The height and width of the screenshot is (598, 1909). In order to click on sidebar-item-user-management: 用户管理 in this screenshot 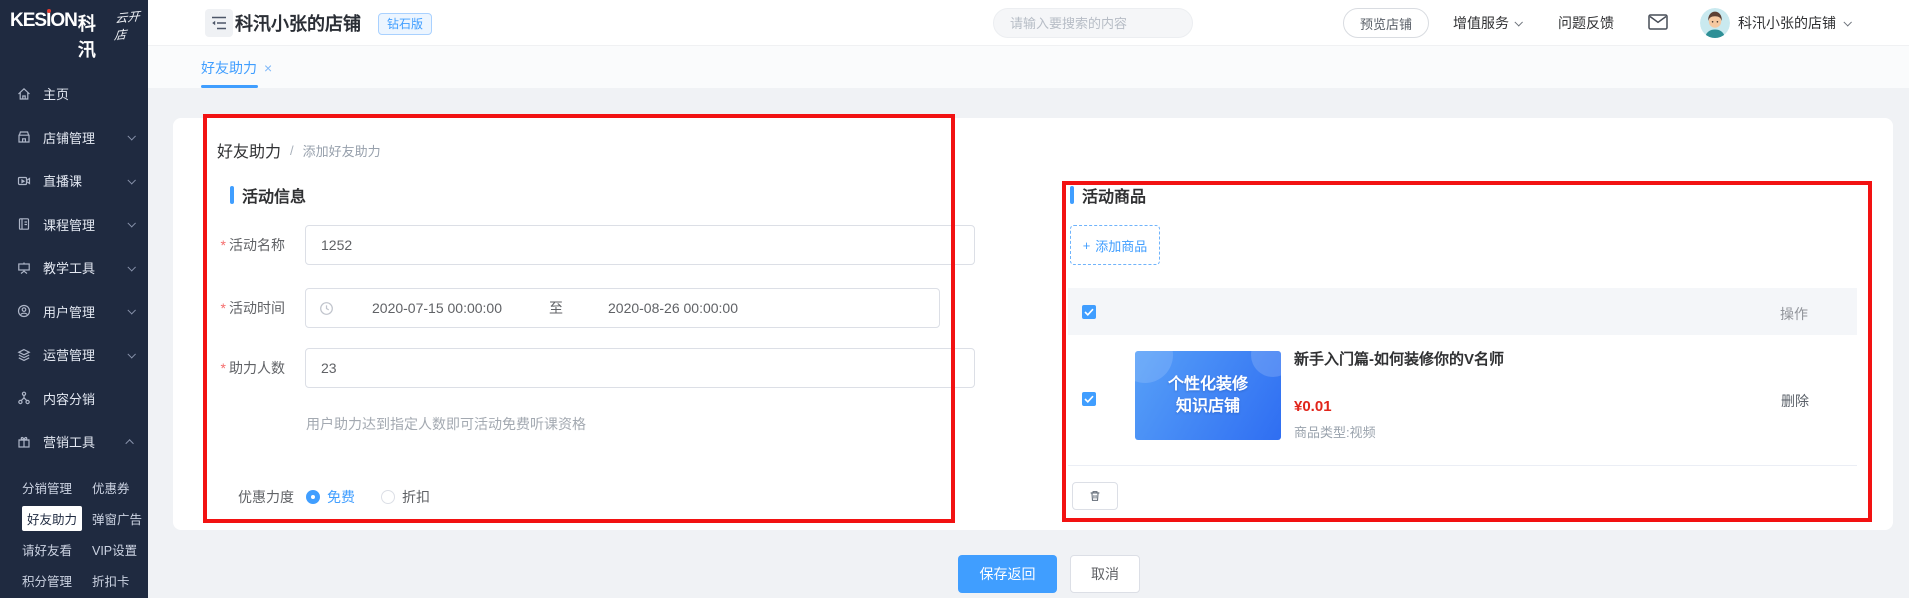, I will do `click(74, 312)`.